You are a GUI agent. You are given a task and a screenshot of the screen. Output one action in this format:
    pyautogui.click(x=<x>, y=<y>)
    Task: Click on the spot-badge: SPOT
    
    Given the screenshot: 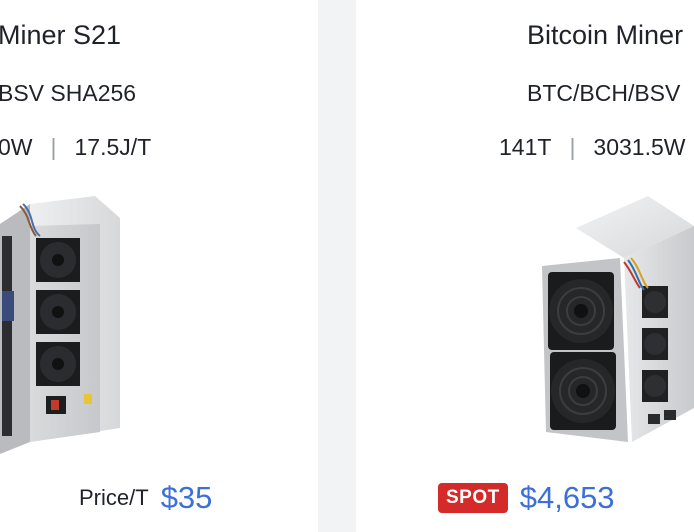 What is the action you would take?
    pyautogui.click(x=473, y=498)
    